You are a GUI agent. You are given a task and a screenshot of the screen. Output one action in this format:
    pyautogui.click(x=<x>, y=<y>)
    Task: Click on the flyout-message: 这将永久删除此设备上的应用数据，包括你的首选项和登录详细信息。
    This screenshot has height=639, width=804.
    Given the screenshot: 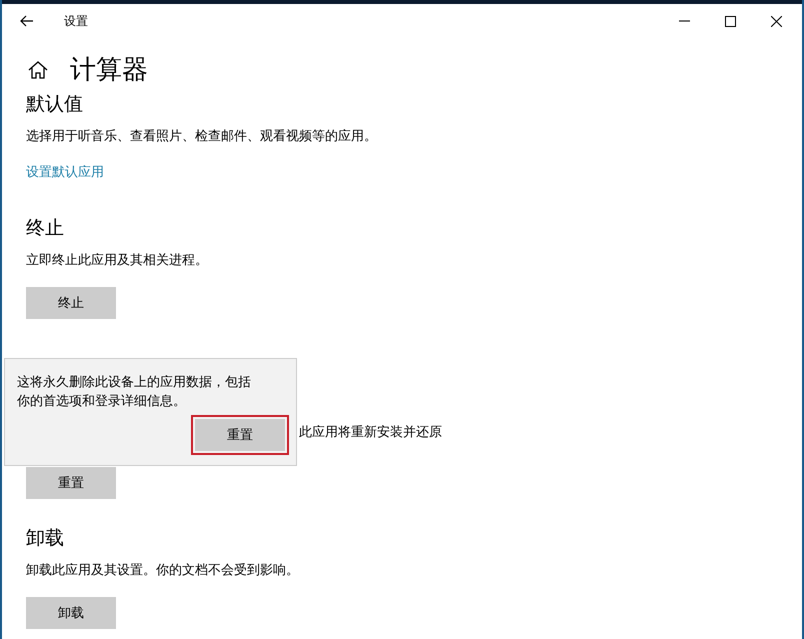 What is the action you would take?
    pyautogui.click(x=134, y=392)
    